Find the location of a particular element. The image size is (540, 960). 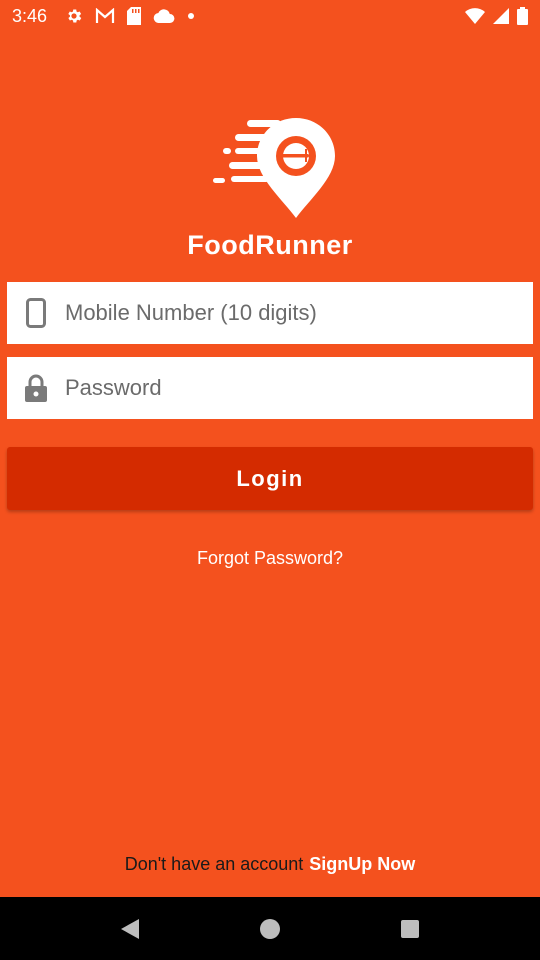

cloud-icon is located at coordinates (164, 16).